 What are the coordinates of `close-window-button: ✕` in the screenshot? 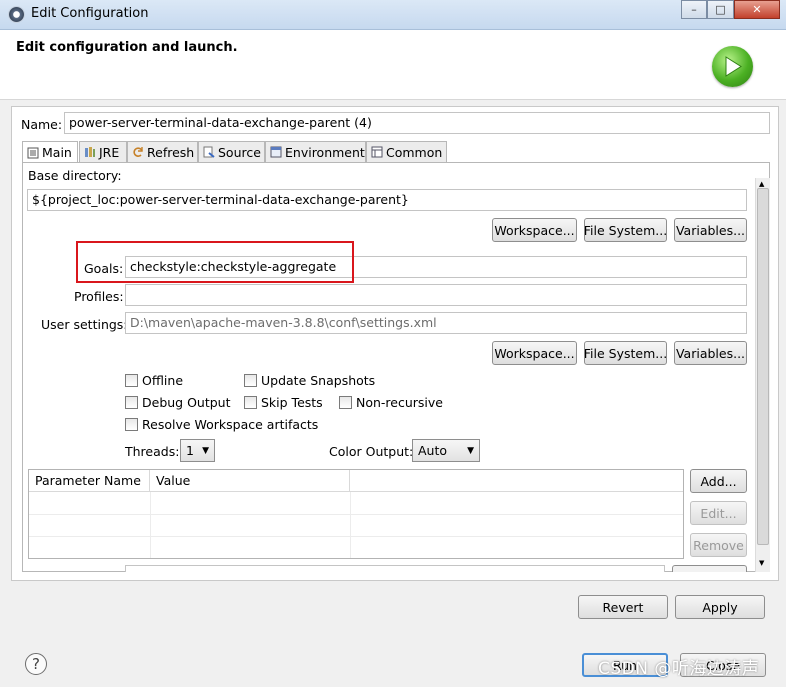 It's located at (757, 9).